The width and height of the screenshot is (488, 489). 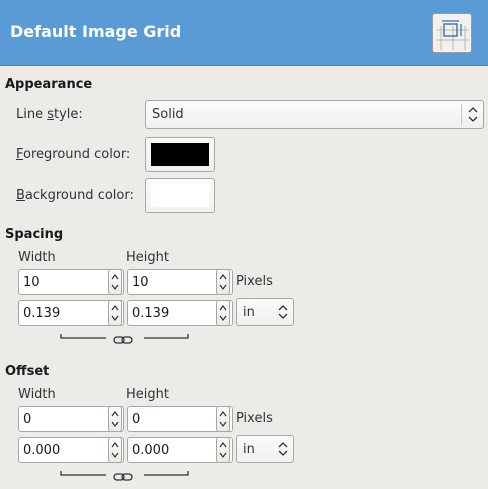 What do you see at coordinates (147, 257) in the screenshot?
I see `spacing-height-label: Height` at bounding box center [147, 257].